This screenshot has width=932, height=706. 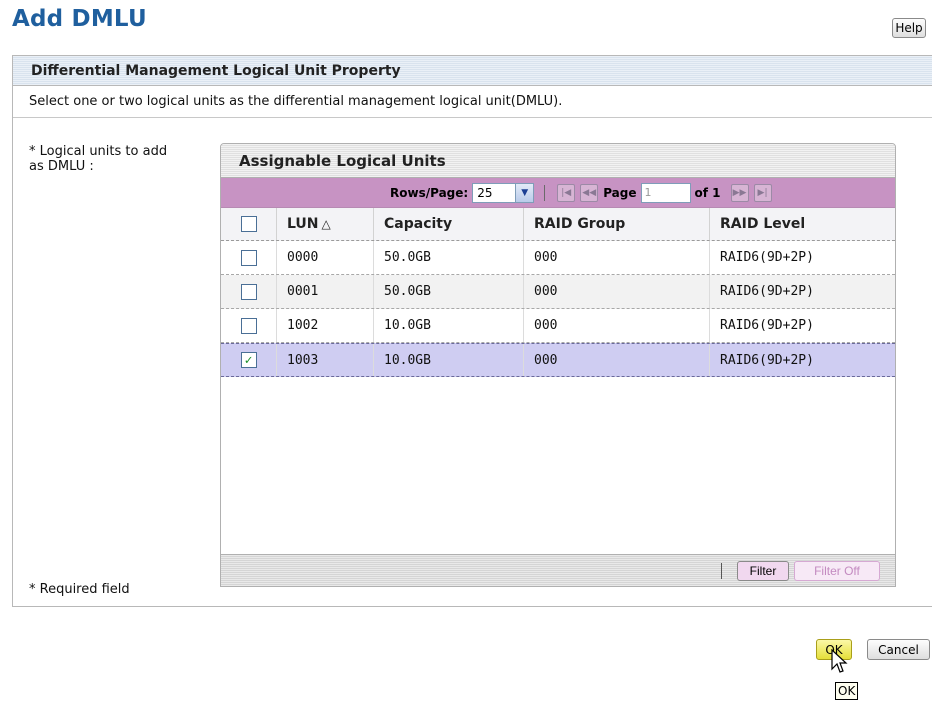 I want to click on table-row: 0000 50.0GB 000 RAID6(9D+2P), so click(x=558, y=258).